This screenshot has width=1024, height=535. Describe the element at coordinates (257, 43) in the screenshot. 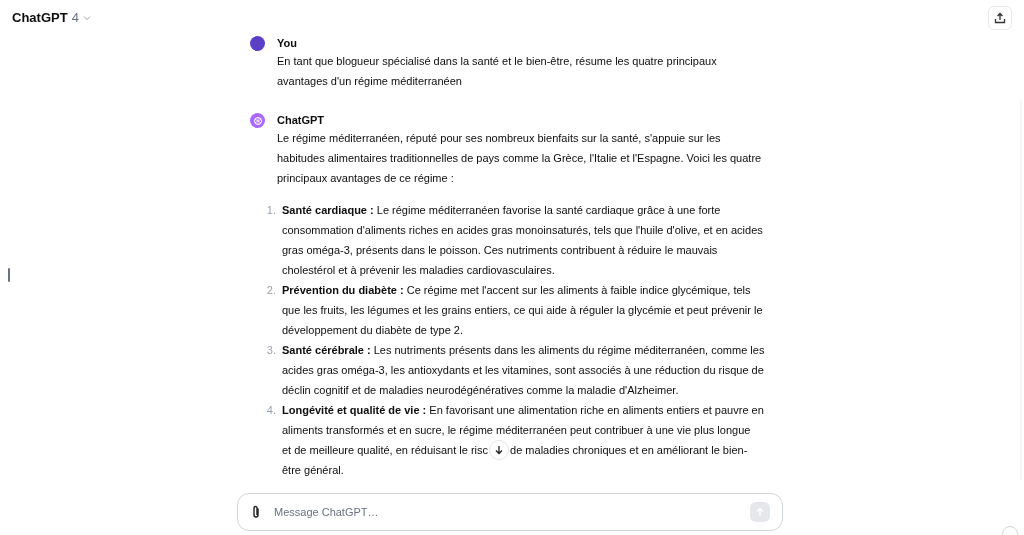

I see `user-avatar` at that location.